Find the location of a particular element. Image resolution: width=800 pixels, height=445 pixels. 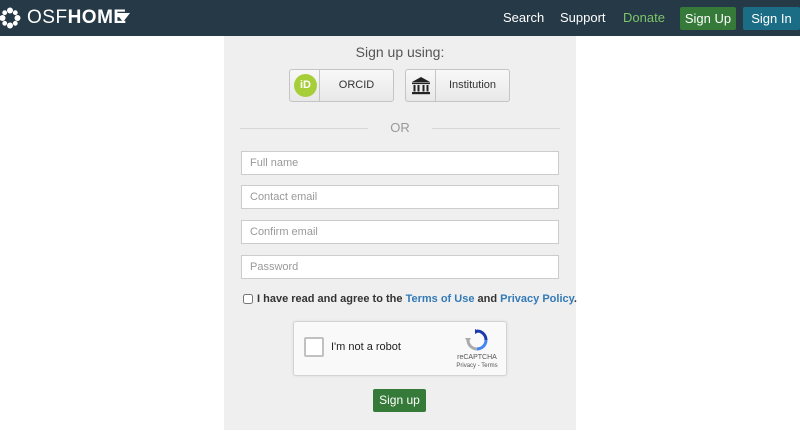

nav-search-link: Search is located at coordinates (523, 18).